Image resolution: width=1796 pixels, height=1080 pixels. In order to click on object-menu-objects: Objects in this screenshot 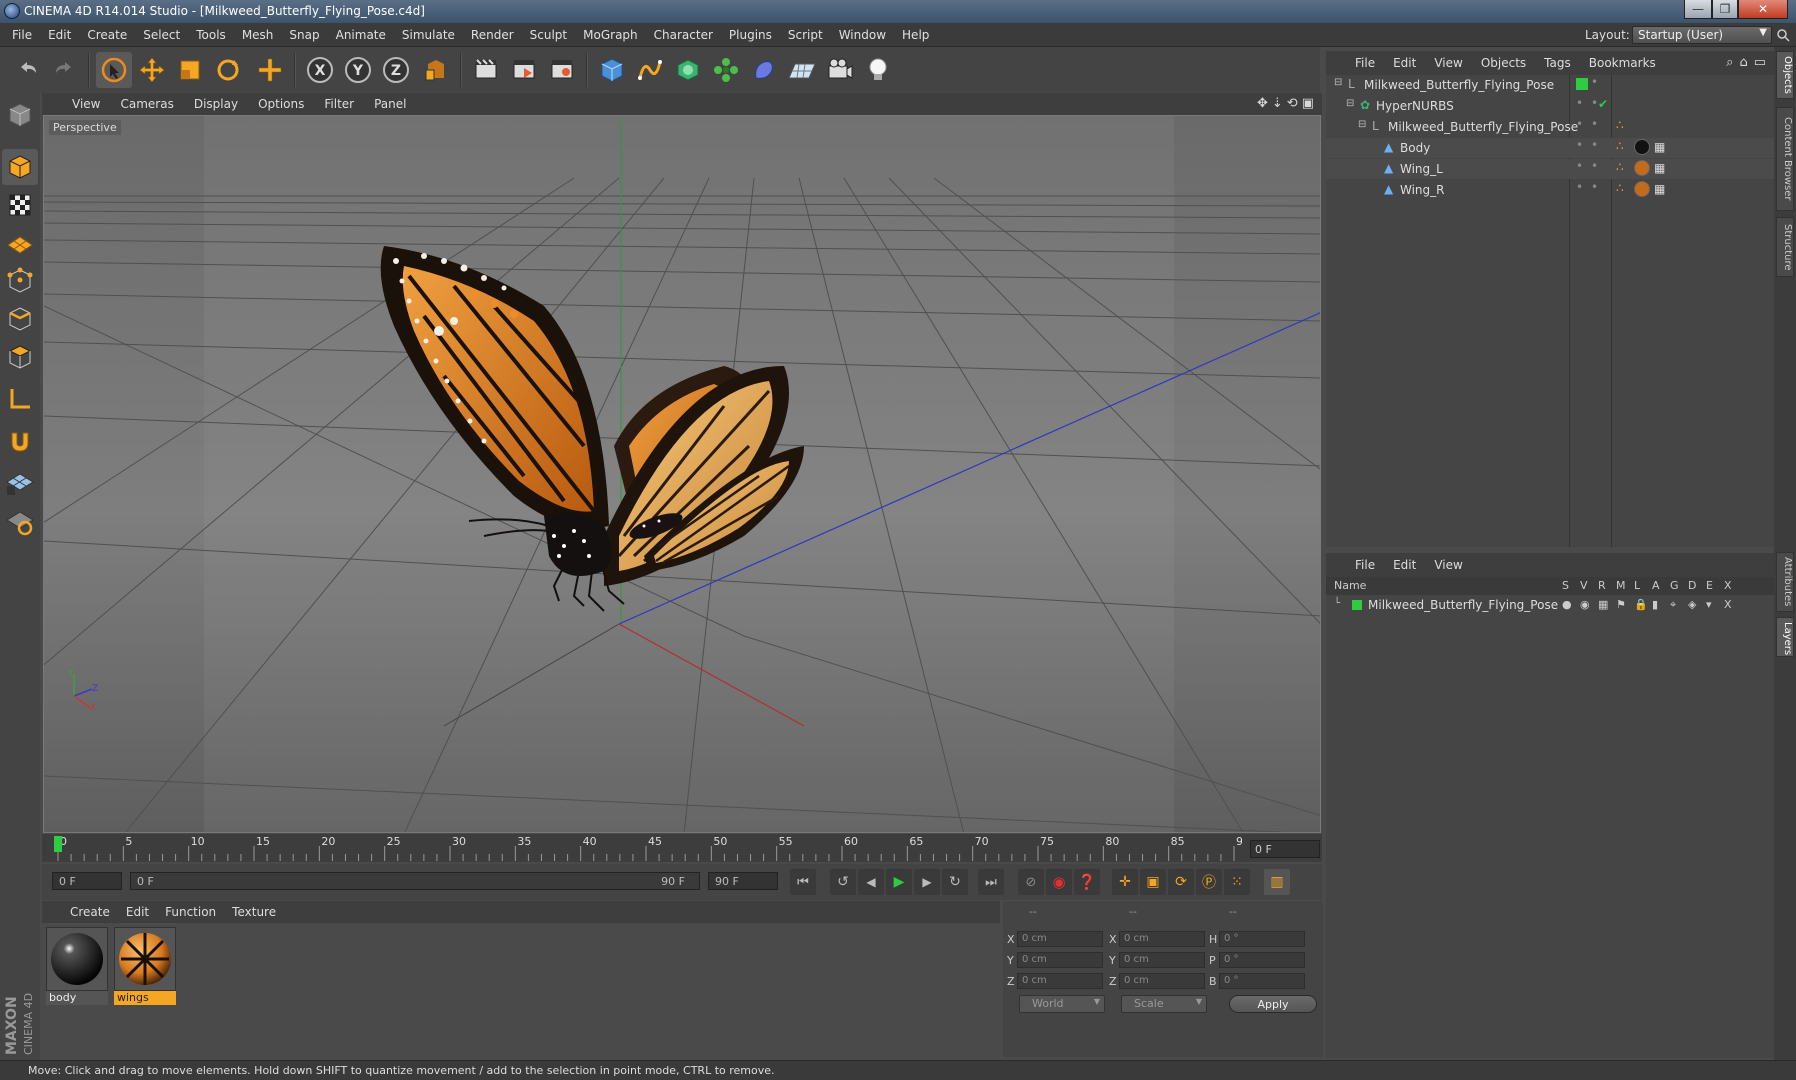, I will do `click(1503, 63)`.